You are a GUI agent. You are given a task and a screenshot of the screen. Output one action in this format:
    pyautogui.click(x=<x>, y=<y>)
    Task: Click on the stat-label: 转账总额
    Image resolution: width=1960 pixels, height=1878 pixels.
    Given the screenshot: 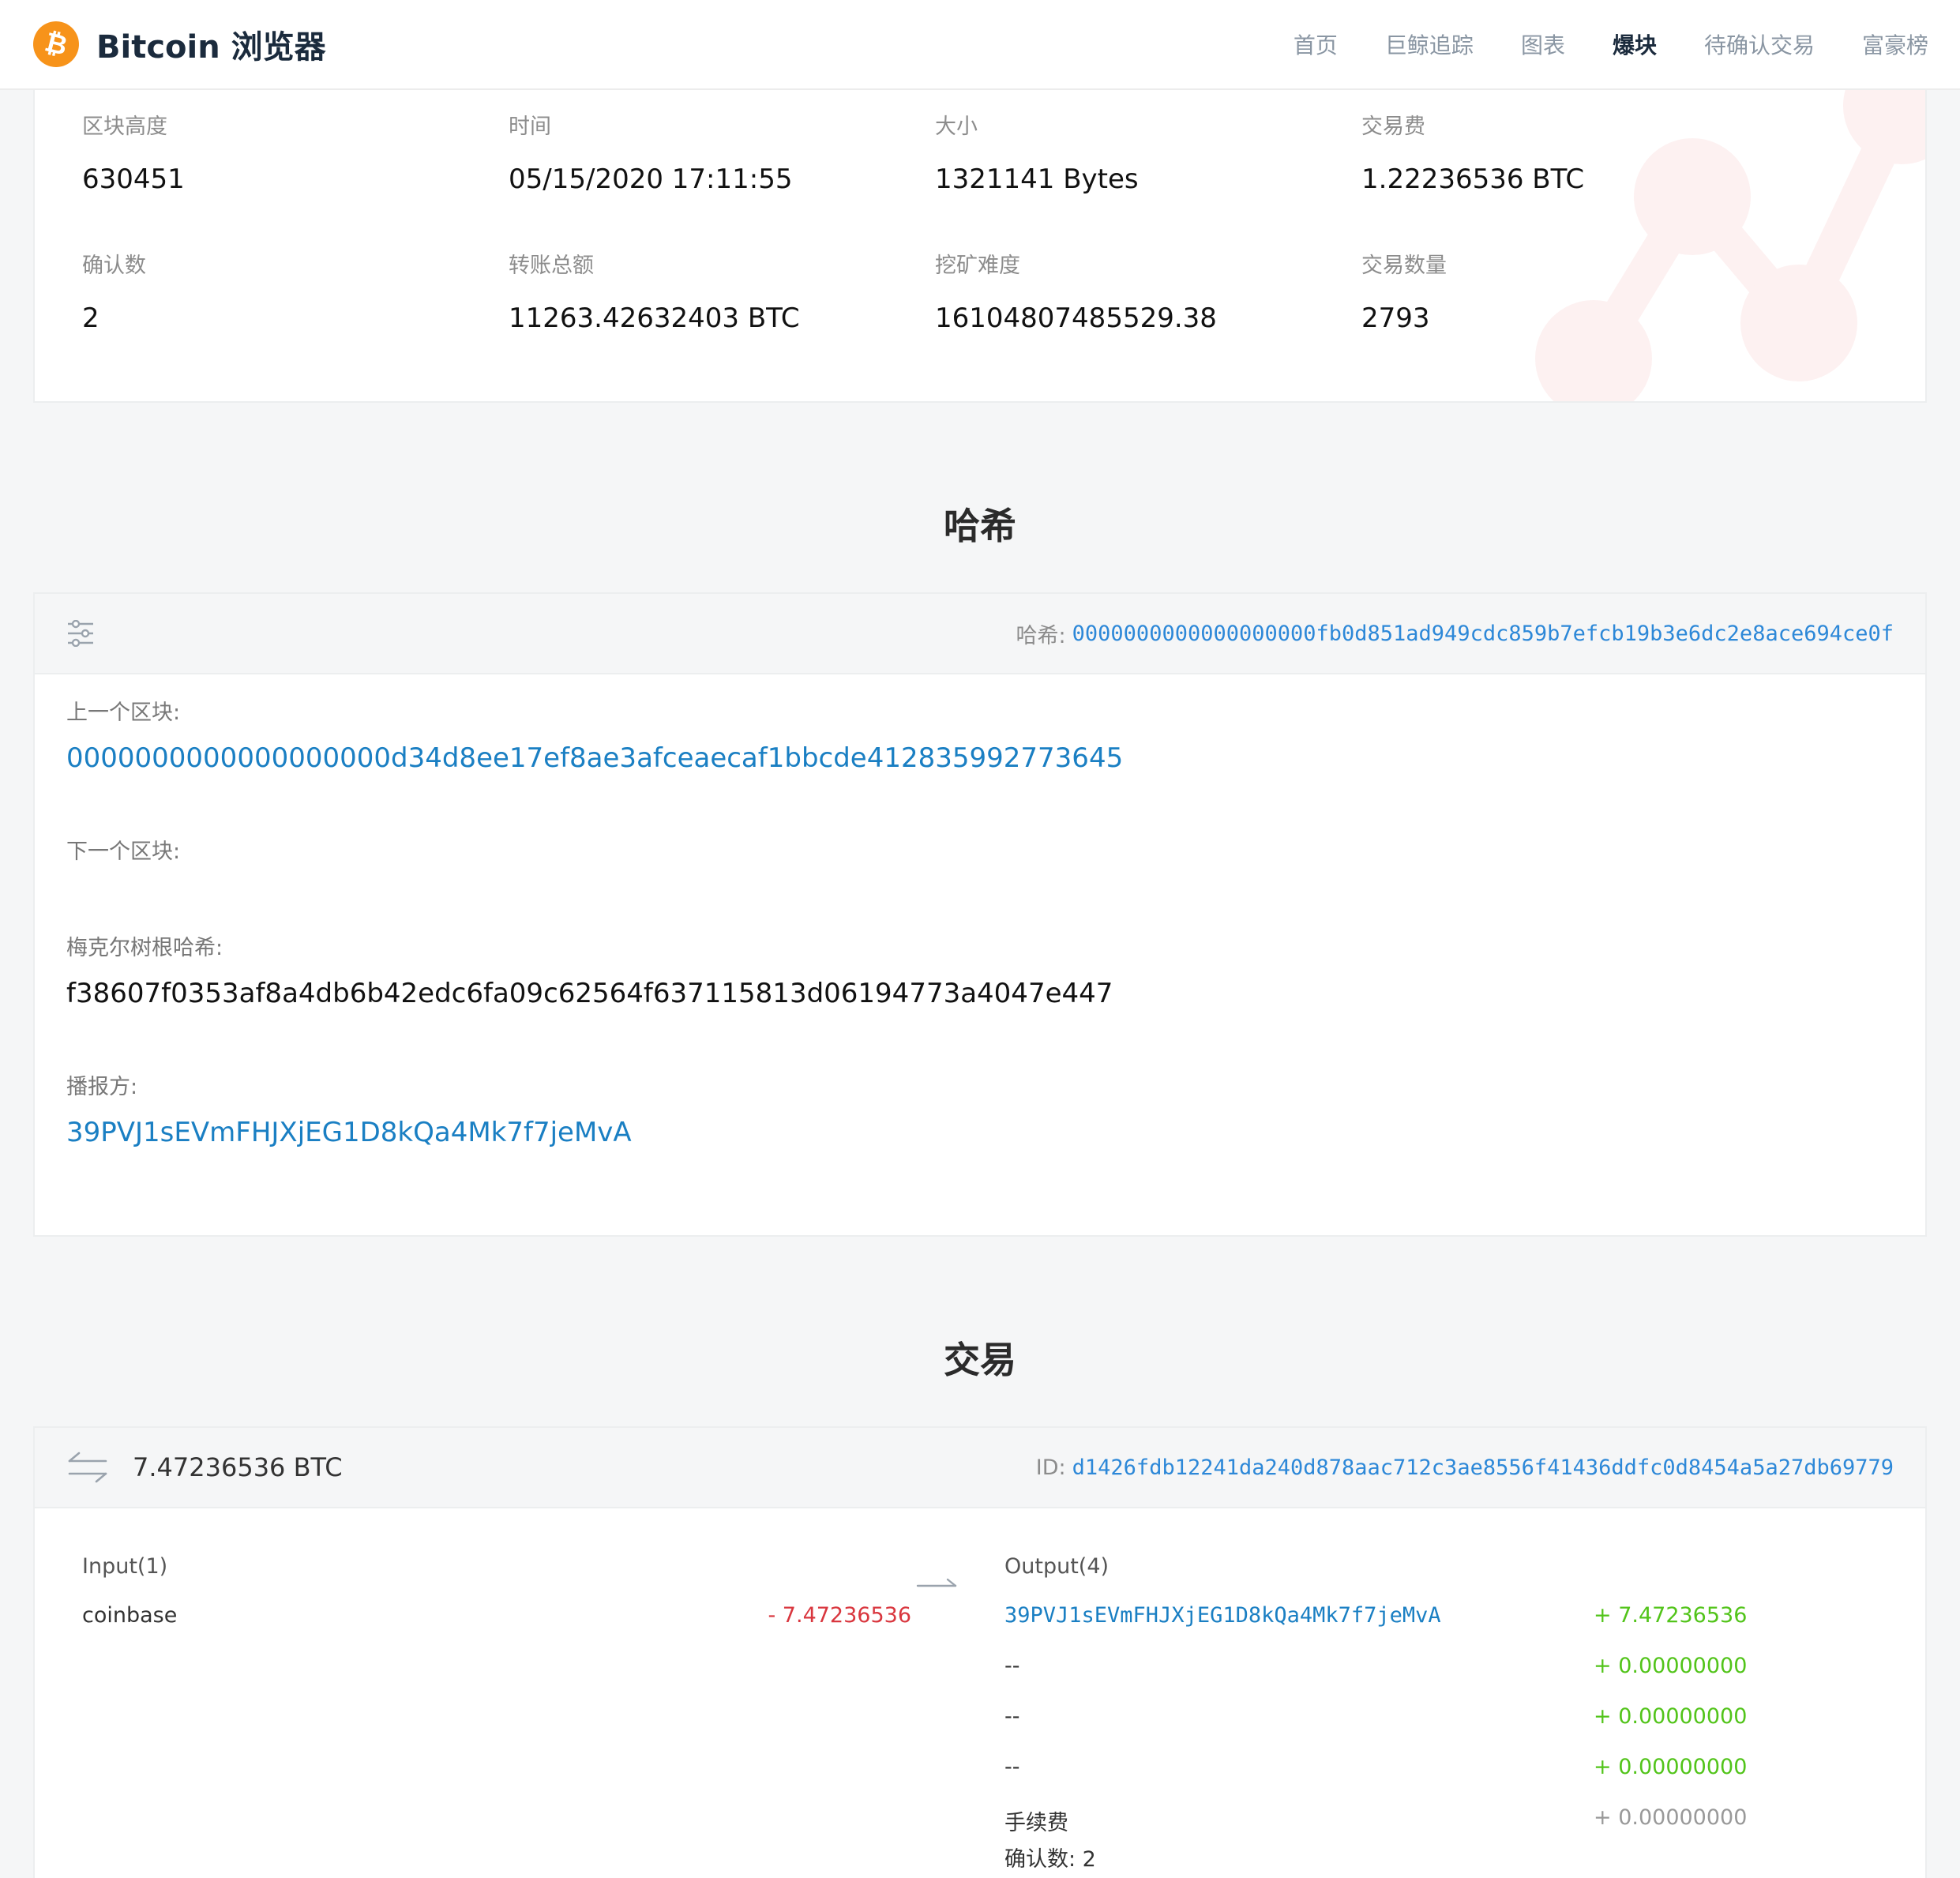 What is the action you would take?
    pyautogui.click(x=551, y=266)
    